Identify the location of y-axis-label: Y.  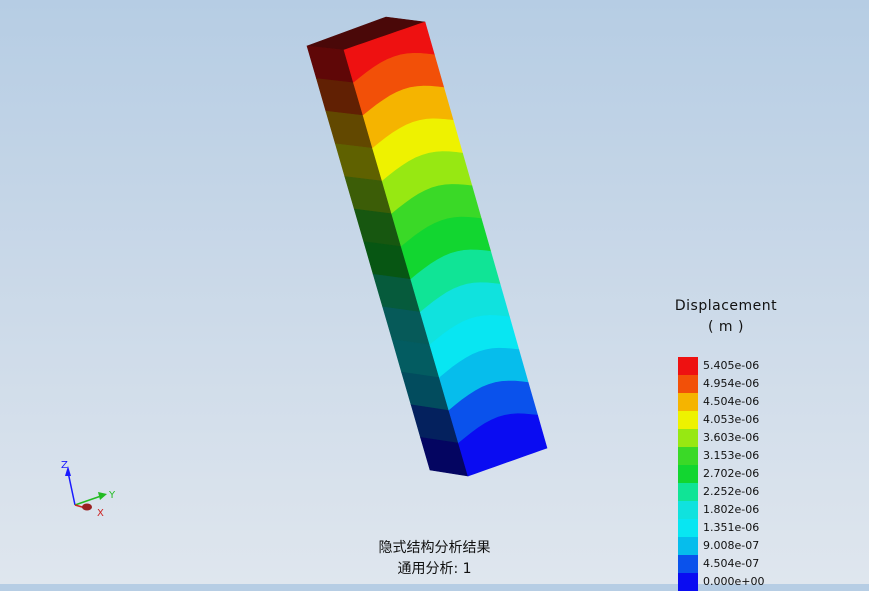
(112, 495).